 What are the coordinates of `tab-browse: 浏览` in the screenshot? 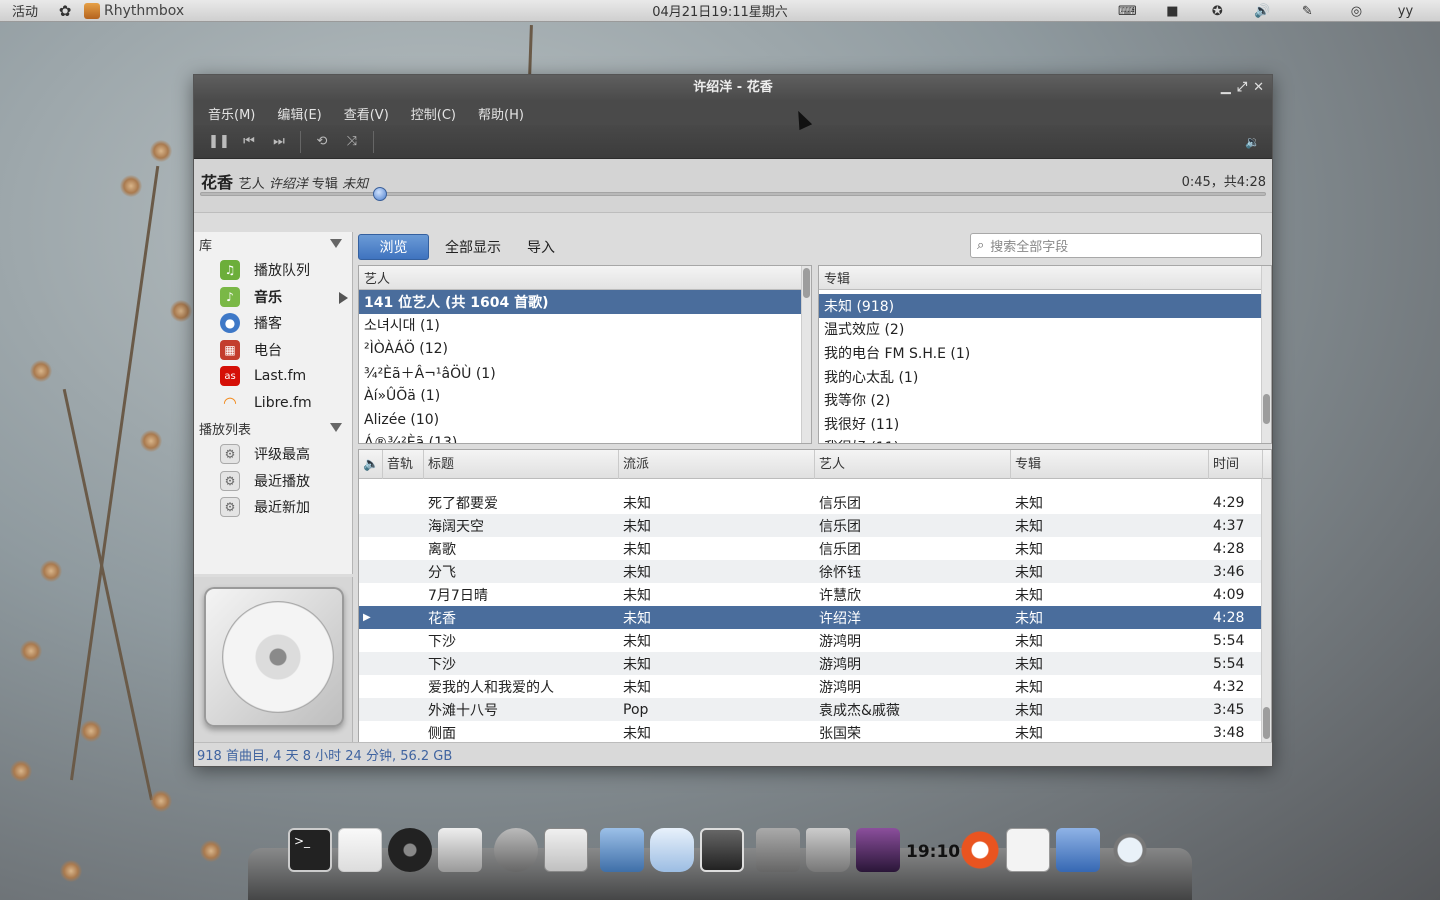 It's located at (393, 247).